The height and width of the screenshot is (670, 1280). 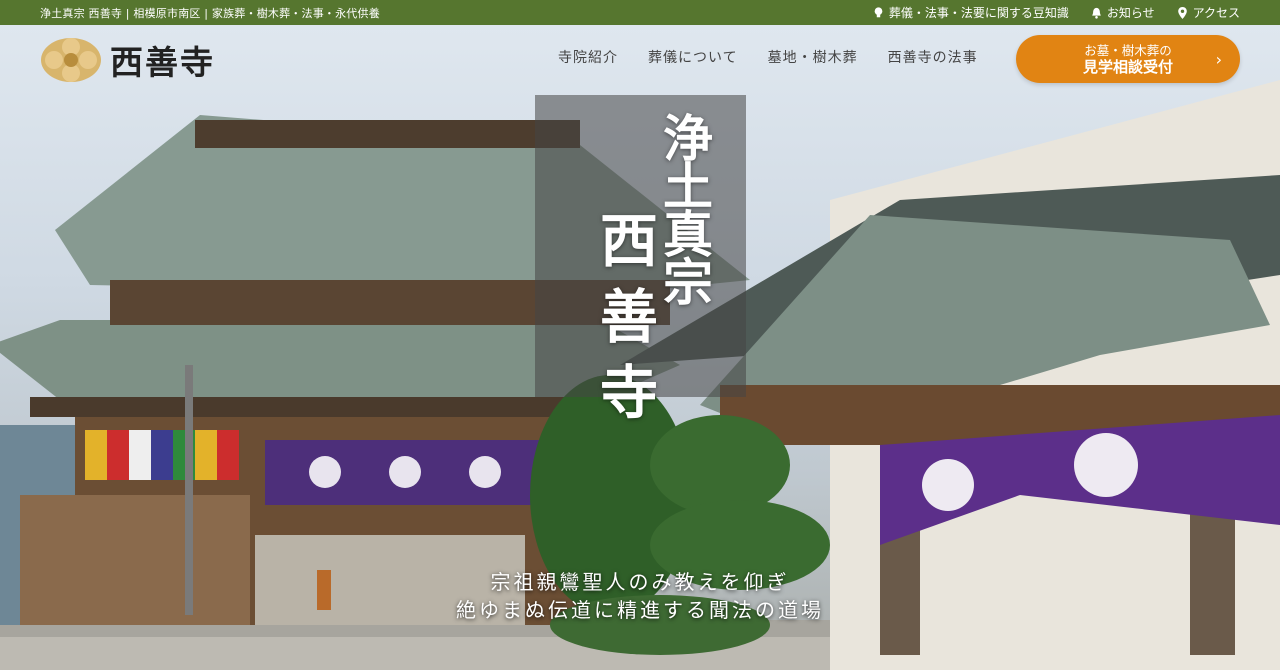 I want to click on top-link-label: 葬儀・法事・法要に関する豆知識, so click(x=978, y=13).